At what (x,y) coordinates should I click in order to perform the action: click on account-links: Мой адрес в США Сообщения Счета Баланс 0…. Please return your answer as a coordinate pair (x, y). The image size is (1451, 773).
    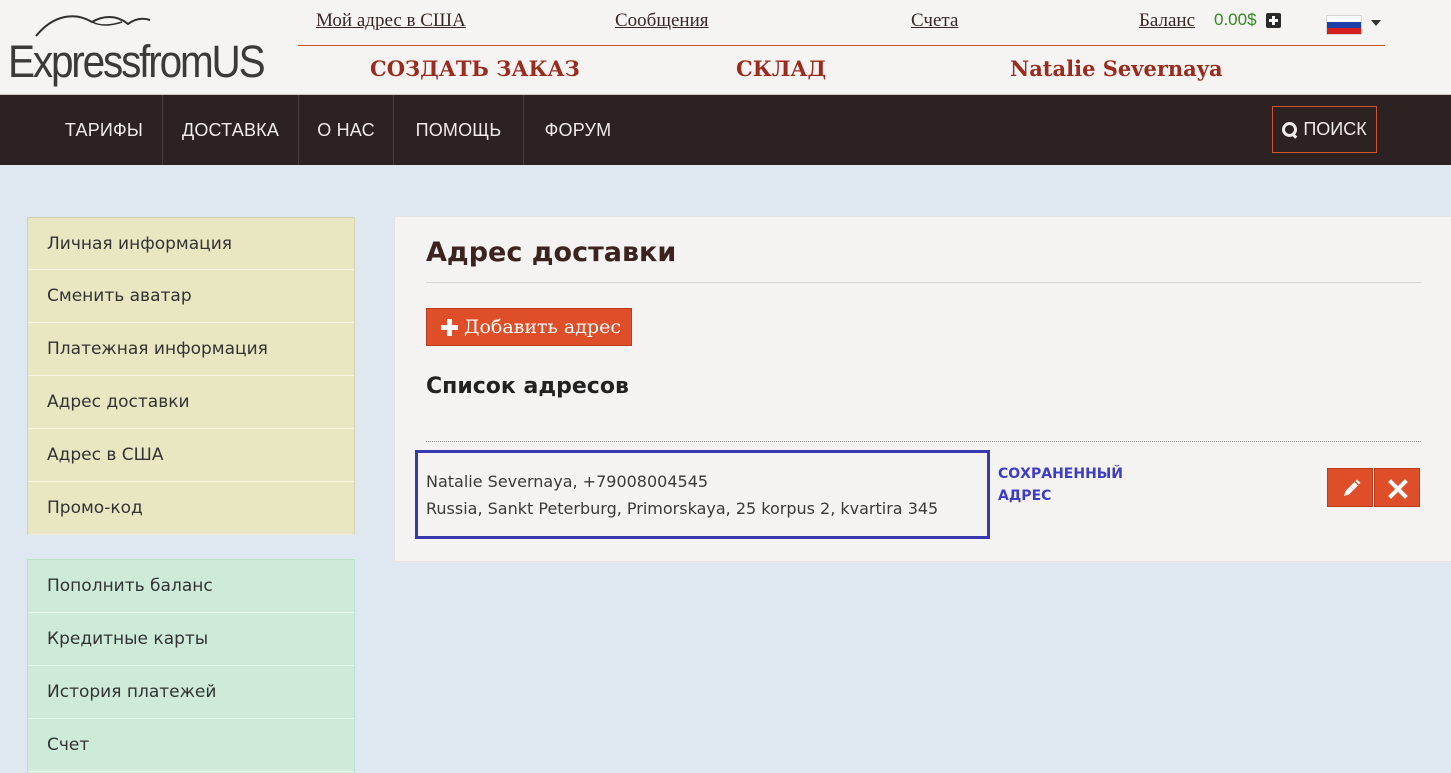
    Looking at the image, I should click on (841, 23).